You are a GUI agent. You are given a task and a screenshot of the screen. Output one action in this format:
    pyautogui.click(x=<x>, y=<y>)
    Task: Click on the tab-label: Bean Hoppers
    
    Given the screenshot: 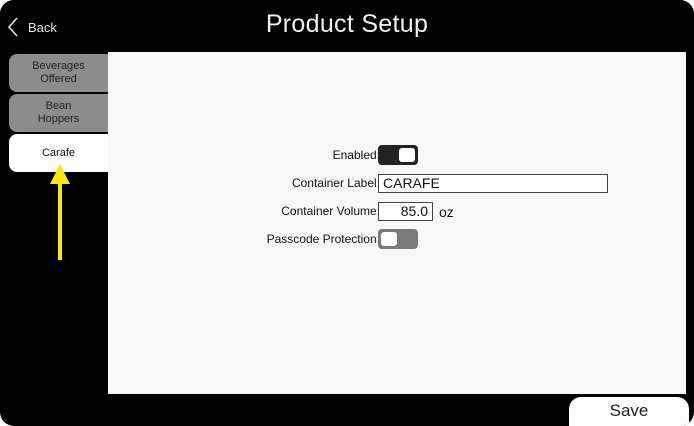 What is the action you would take?
    pyautogui.click(x=58, y=112)
    